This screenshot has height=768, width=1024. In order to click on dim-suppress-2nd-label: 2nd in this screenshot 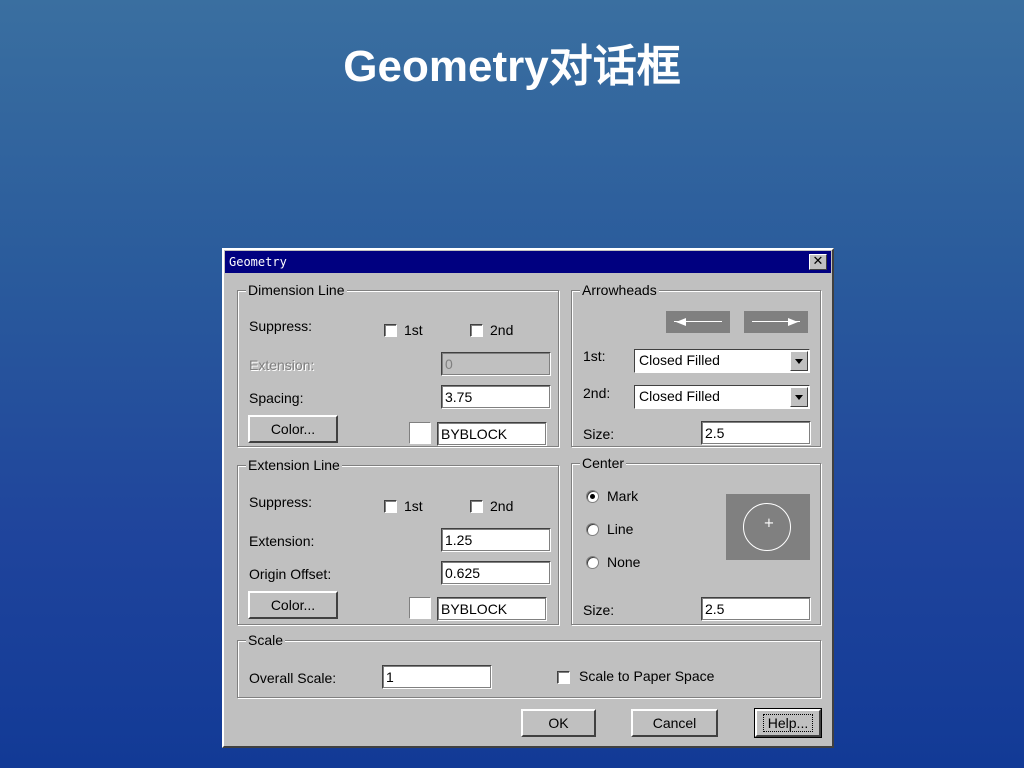, I will do `click(501, 330)`.